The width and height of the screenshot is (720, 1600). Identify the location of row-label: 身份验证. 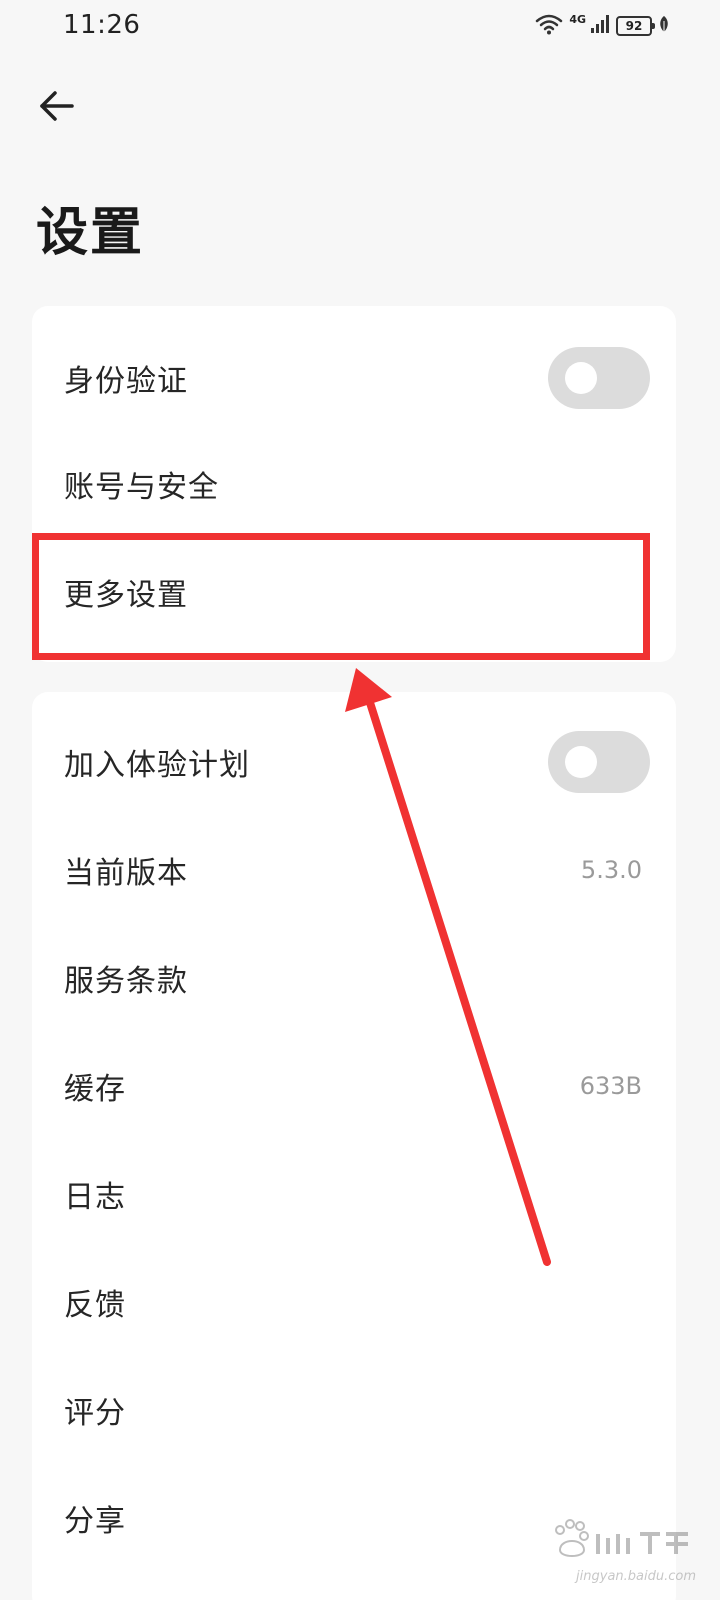
(126, 381).